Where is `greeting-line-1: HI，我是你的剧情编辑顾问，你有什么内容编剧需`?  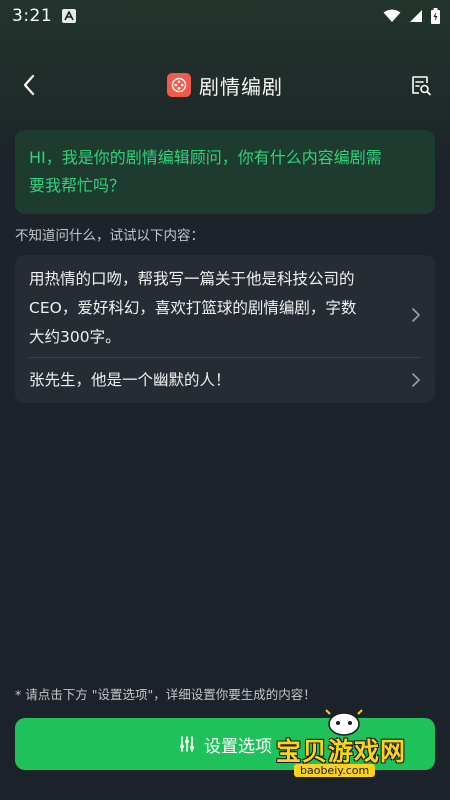 greeting-line-1: HI，我是你的剧情编辑顾问，你有什么内容编剧需 is located at coordinates (205, 157).